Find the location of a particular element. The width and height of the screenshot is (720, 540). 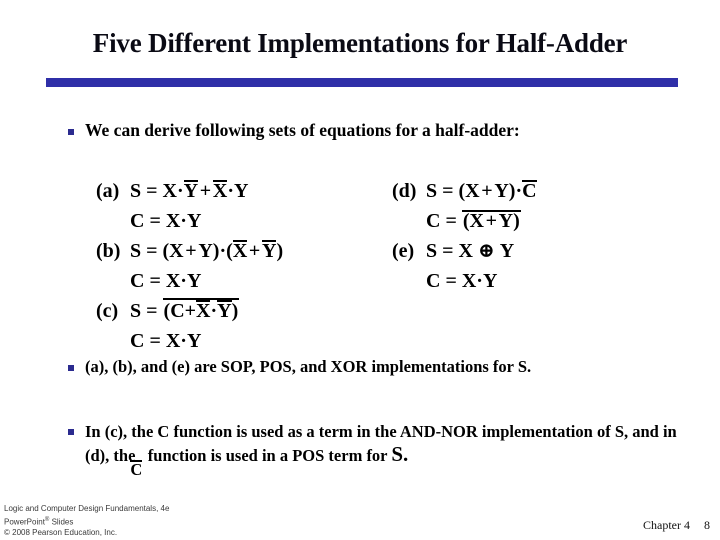

equation-e-text: S = X ⊕ Y is located at coordinates (470, 251).